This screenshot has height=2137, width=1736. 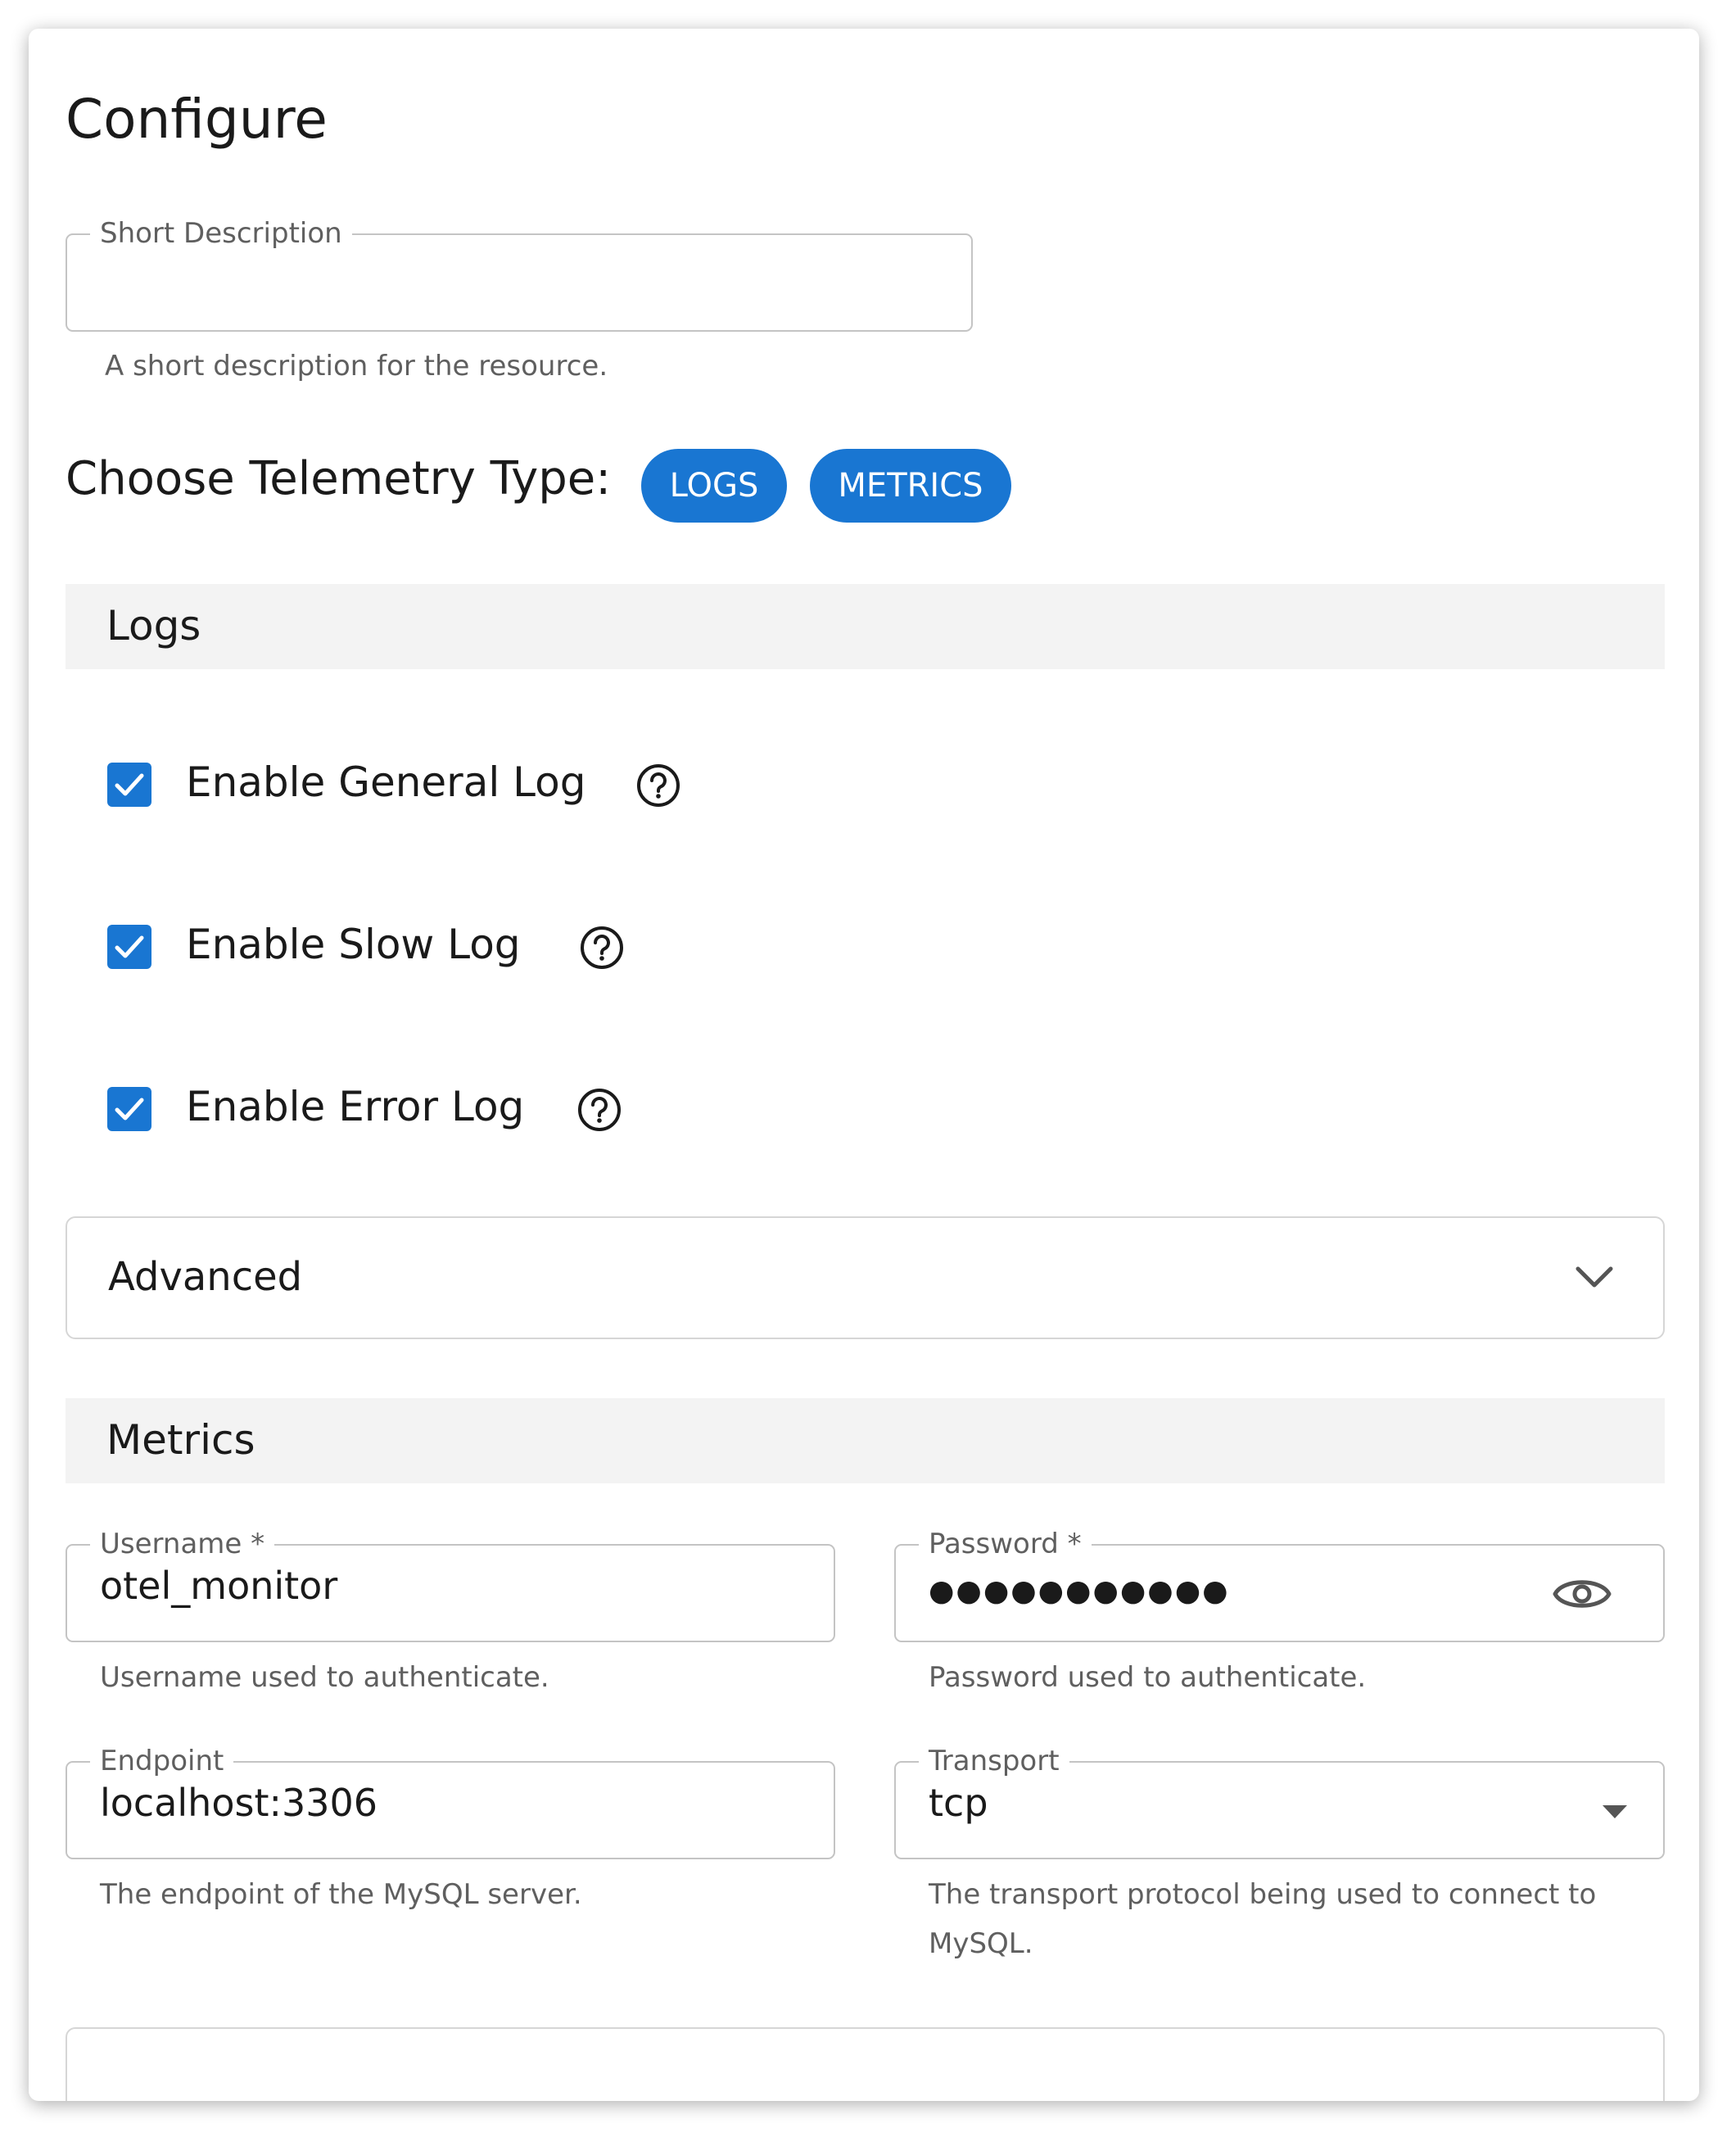 I want to click on error-log-checkbox, so click(x=129, y=1109).